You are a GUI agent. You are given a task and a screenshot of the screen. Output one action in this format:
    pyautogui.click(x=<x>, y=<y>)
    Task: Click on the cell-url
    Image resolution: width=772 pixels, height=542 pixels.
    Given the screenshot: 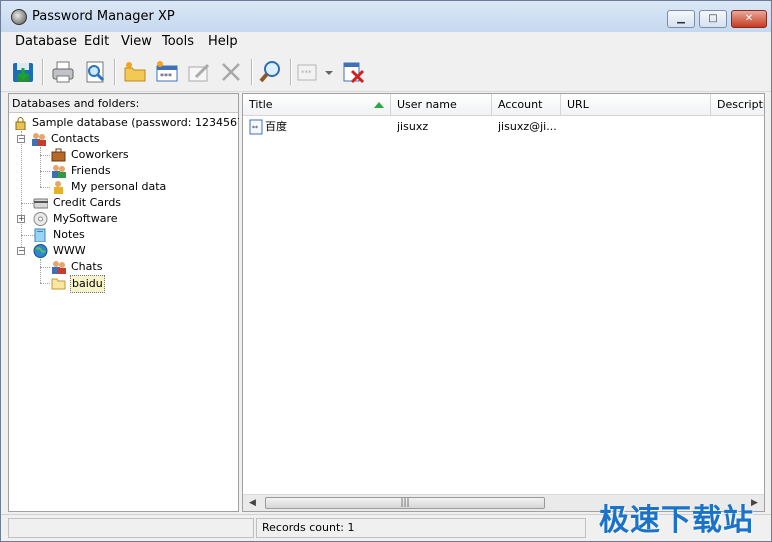 What is the action you would take?
    pyautogui.click(x=637, y=127)
    